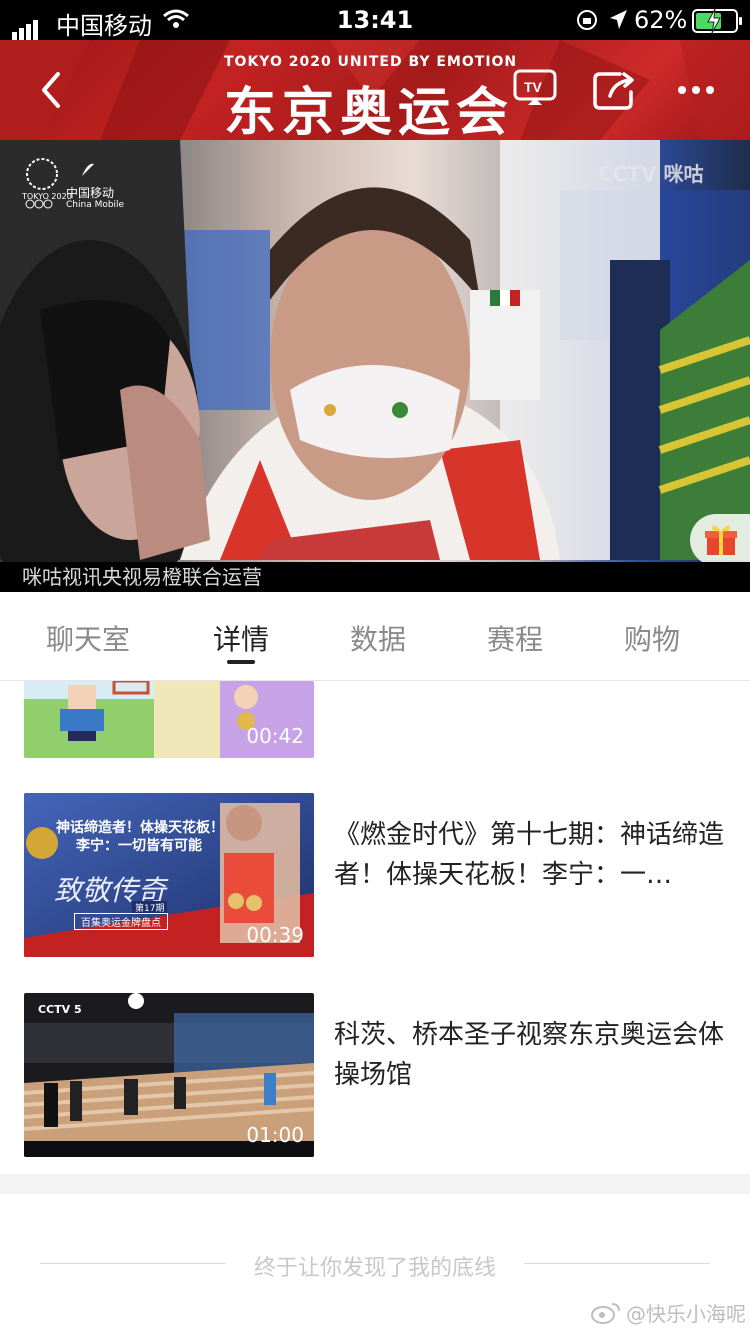 The height and width of the screenshot is (1334, 750). What do you see at coordinates (587, 20) in the screenshot?
I see `rotation-lock-icon` at bounding box center [587, 20].